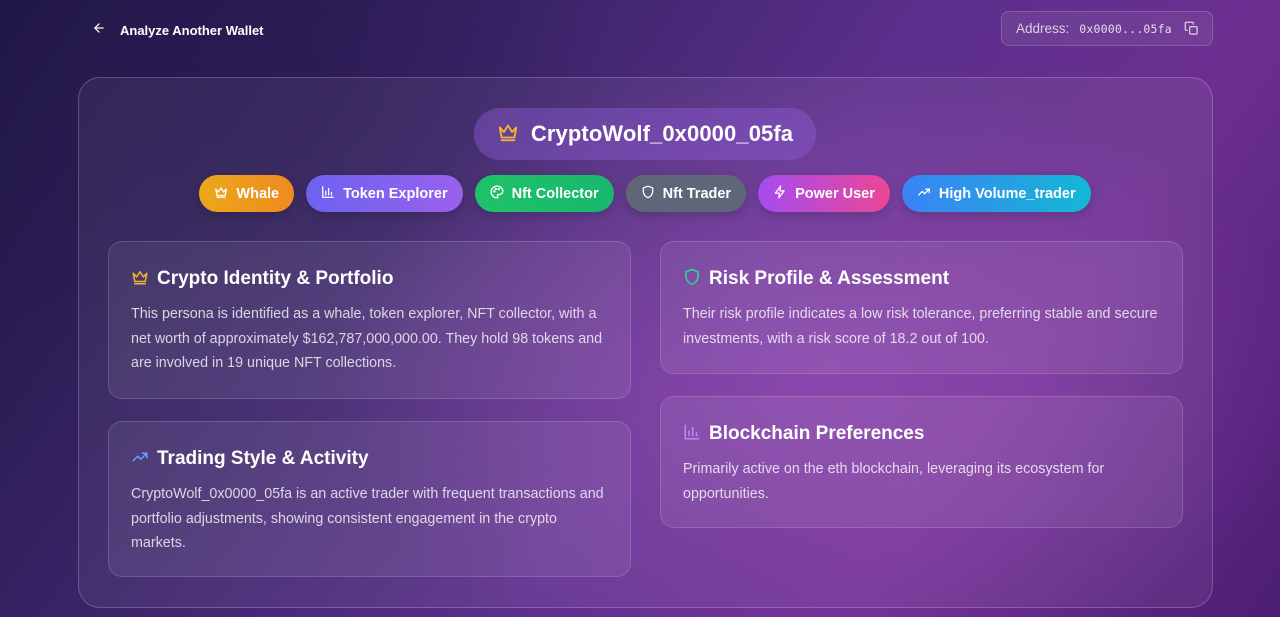  What do you see at coordinates (192, 30) in the screenshot?
I see `back-label: Analyze Another Wallet` at bounding box center [192, 30].